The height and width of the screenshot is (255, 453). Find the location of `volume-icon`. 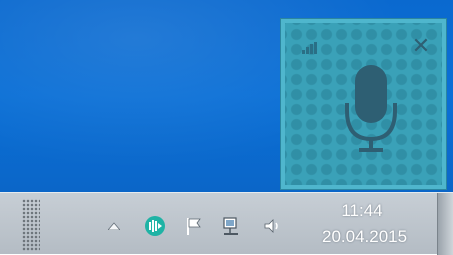

volume-icon is located at coordinates (272, 226).